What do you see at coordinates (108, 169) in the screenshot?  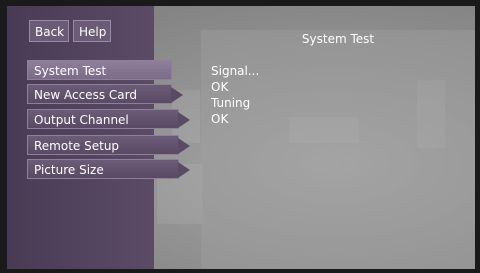 I see `menu-item-picture-size: Picture Size` at bounding box center [108, 169].